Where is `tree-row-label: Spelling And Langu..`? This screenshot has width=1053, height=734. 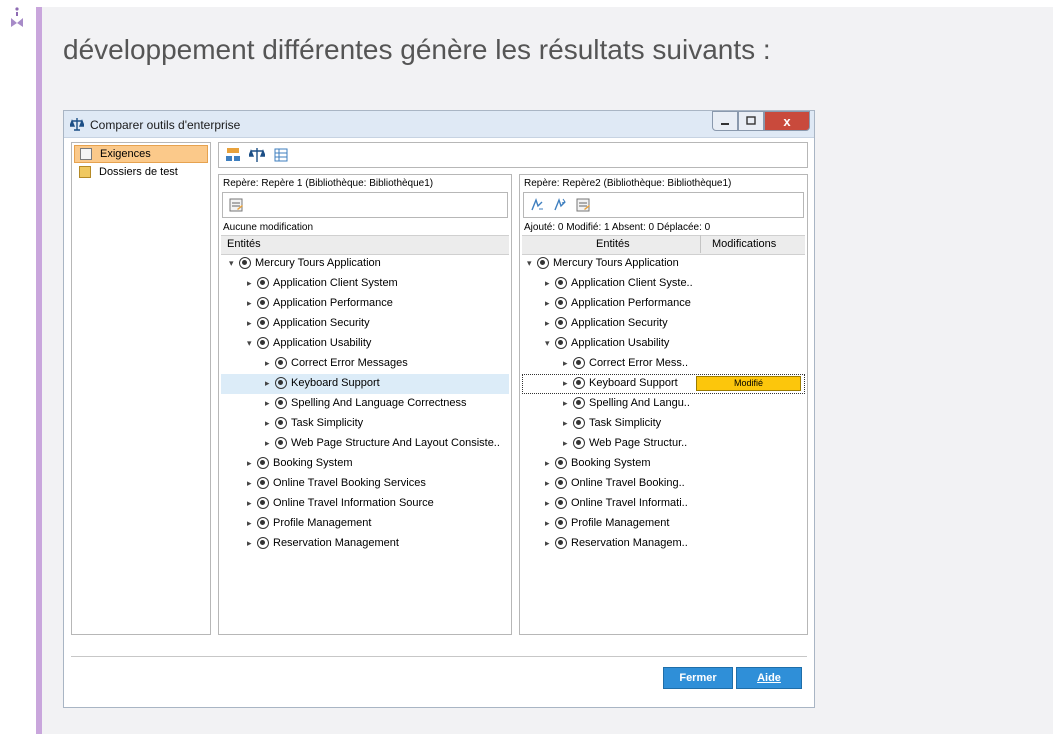
tree-row-label: Spelling And Langu.. is located at coordinates (639, 403).